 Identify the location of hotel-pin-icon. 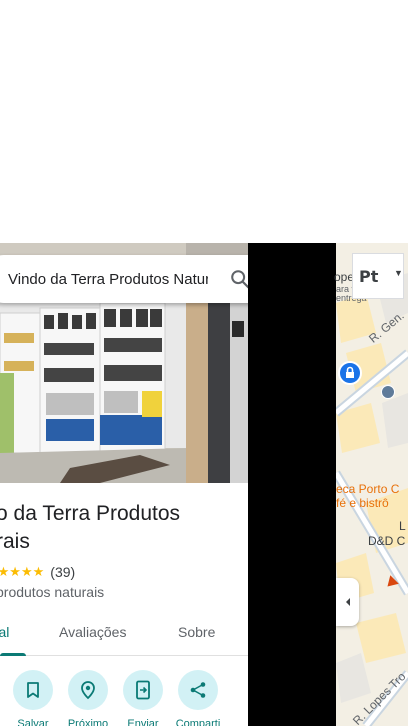
(350, 373).